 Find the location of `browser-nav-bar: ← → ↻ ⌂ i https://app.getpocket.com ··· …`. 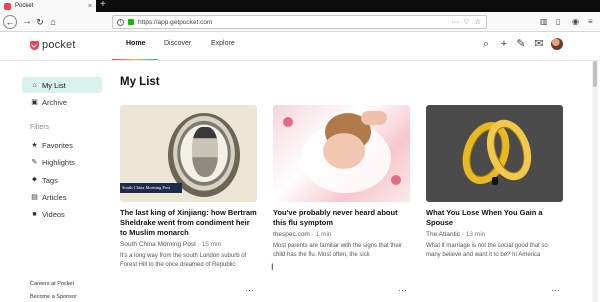

browser-nav-bar: ← → ↻ ⌂ i https://app.getpocket.com ··· … is located at coordinates (300, 22).